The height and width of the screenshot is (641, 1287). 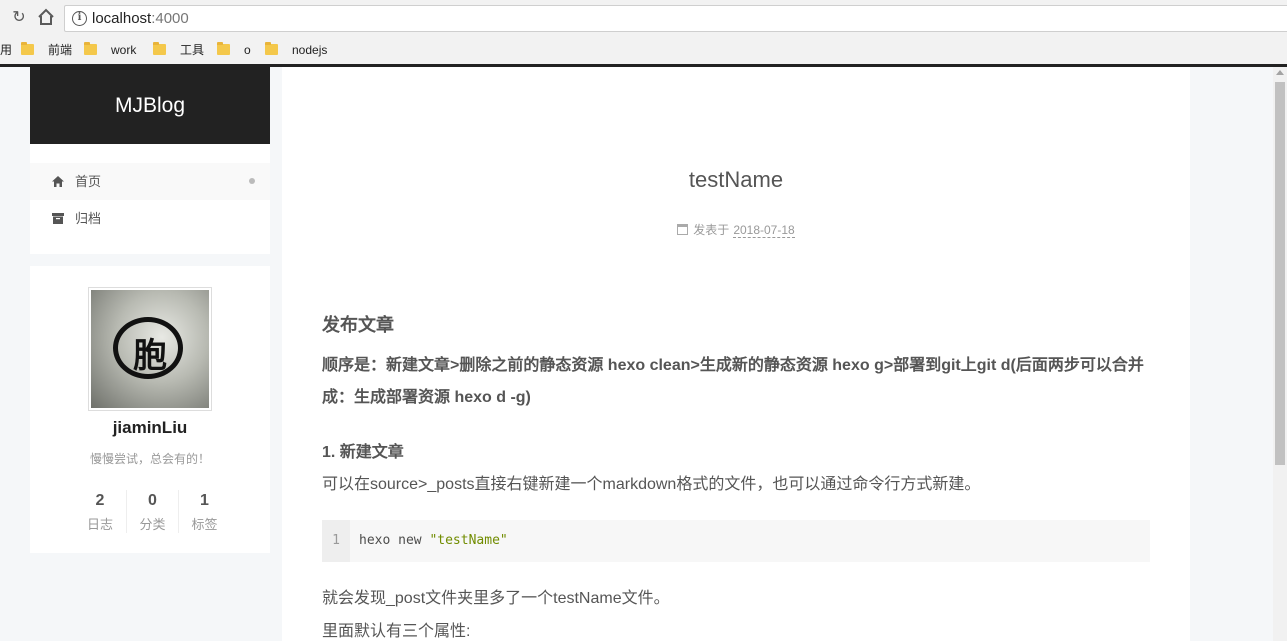 I want to click on site-brand: MJBlog, so click(x=150, y=105).